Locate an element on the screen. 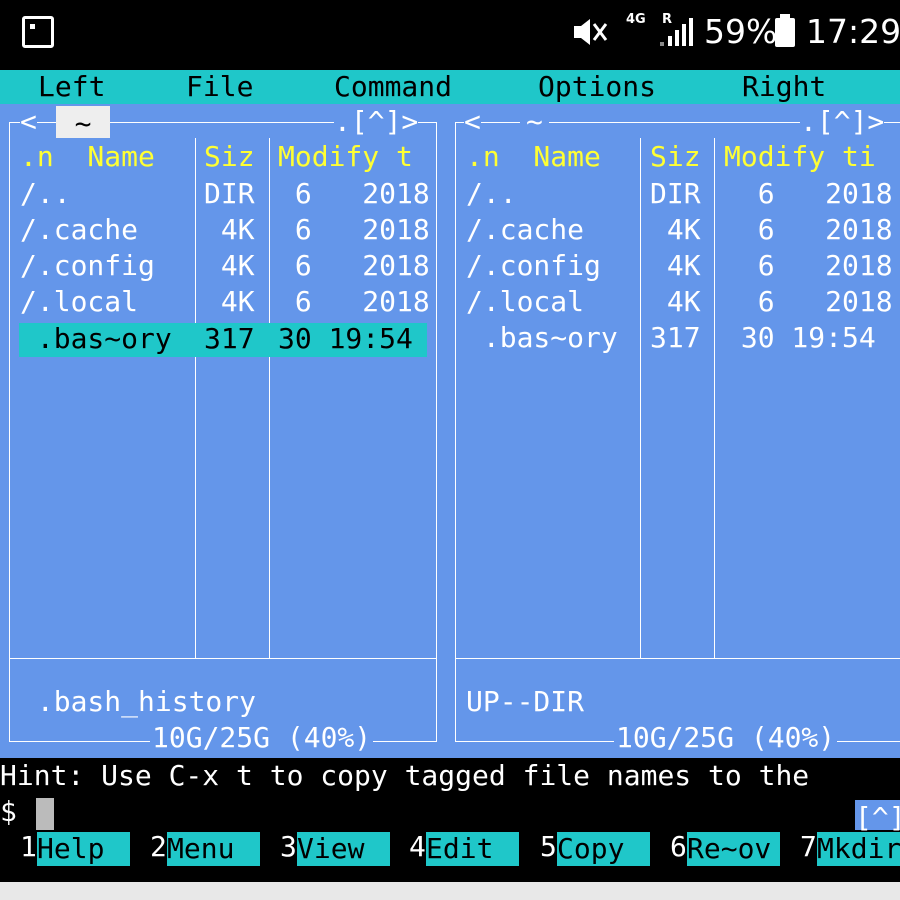  menu-bar: Left File Command Options Right is located at coordinates (450, 87).